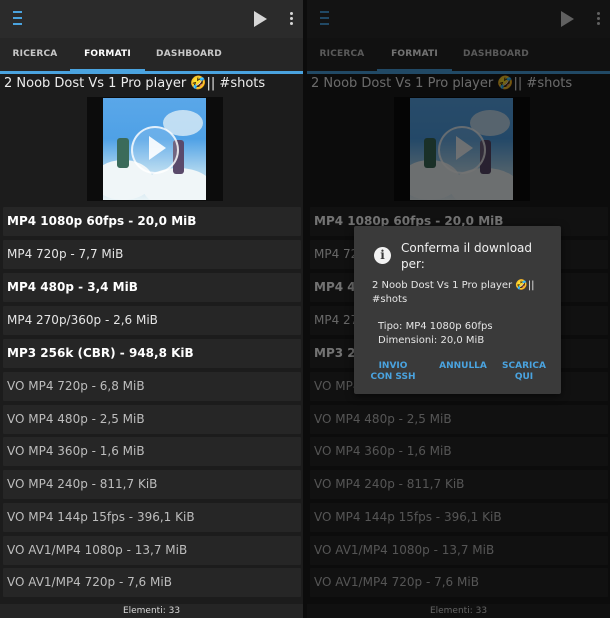  Describe the element at coordinates (524, 372) in the screenshot. I see `download-here-button: SCARICA QUI` at that location.